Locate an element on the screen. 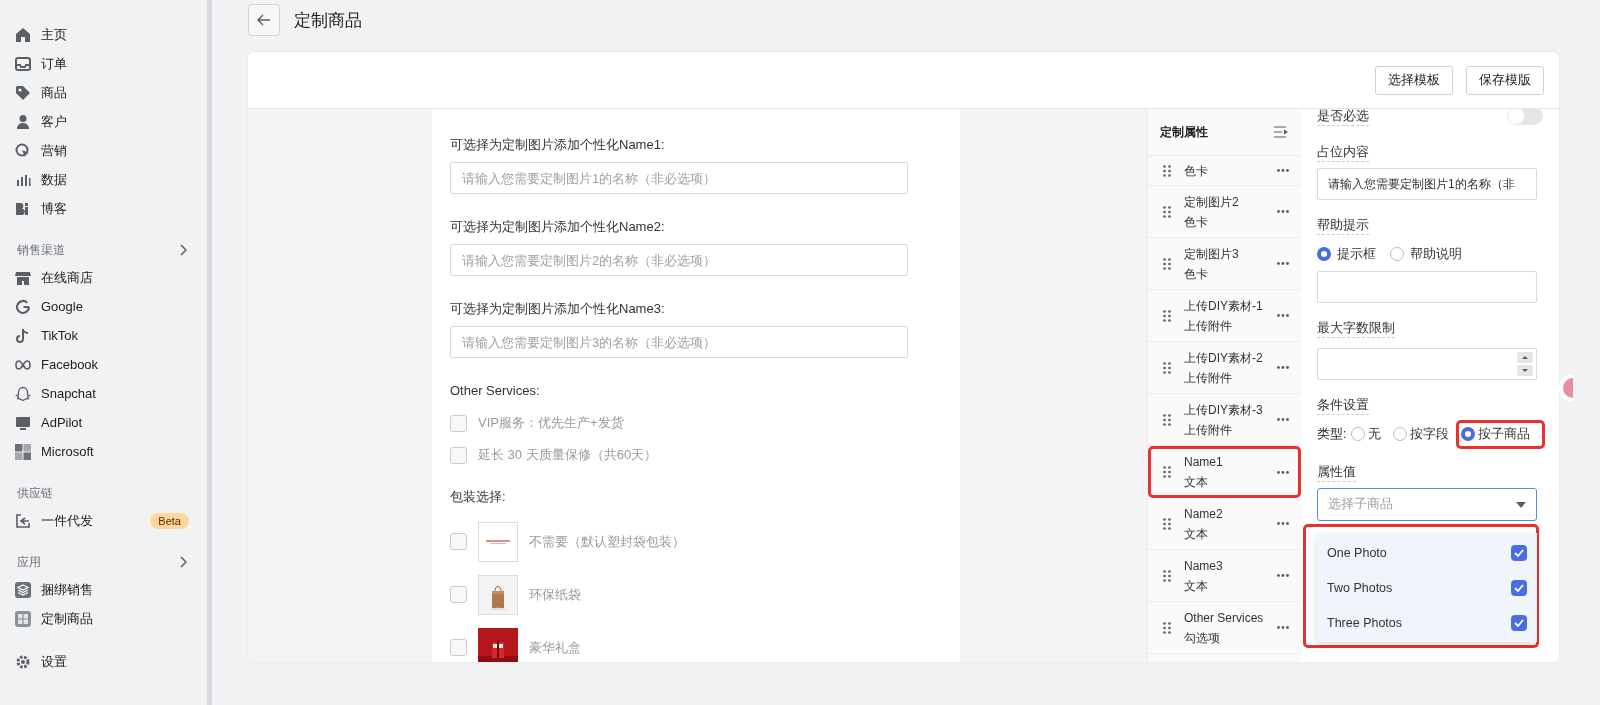  setting-label: 条件设置 is located at coordinates (1343, 405).